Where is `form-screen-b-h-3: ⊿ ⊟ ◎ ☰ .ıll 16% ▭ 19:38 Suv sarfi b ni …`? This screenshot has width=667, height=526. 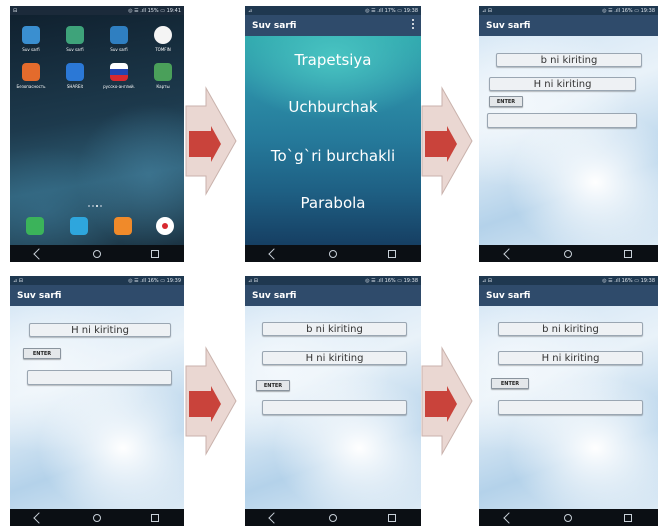 form-screen-b-h-3: ⊿ ⊟ ◎ ☰ .ıll 16% ▭ 19:38 Suv sarfi b ni … is located at coordinates (568, 401).